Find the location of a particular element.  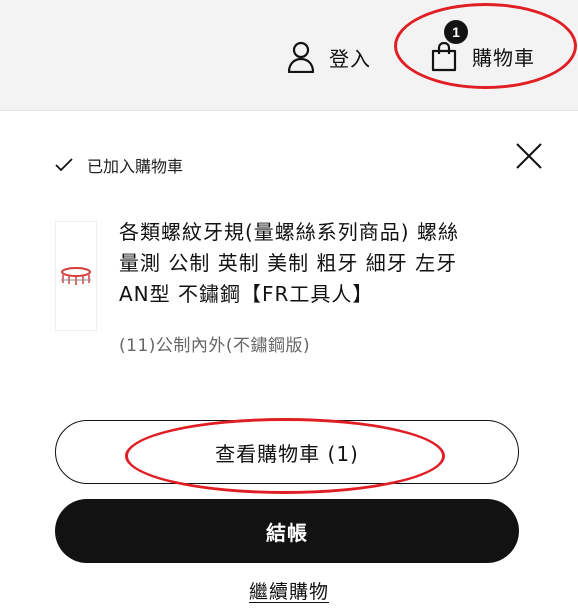

checkout-button: 結帳 is located at coordinates (287, 531).